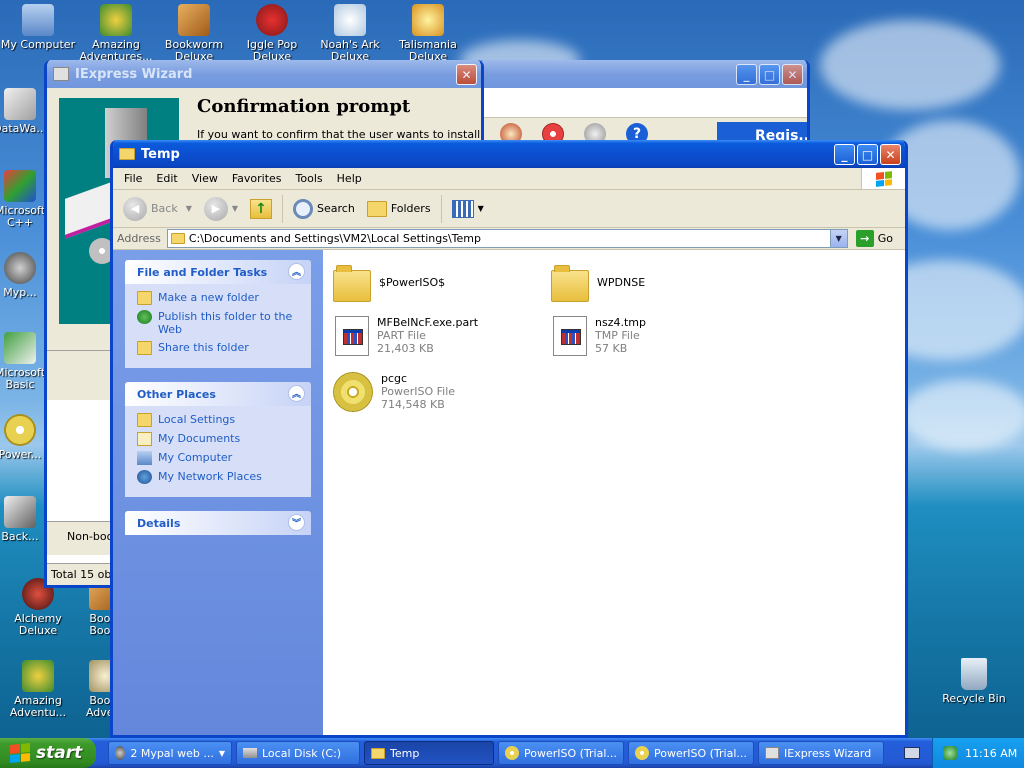  What do you see at coordinates (410, 208) in the screenshot?
I see `folders-label: Folders` at bounding box center [410, 208].